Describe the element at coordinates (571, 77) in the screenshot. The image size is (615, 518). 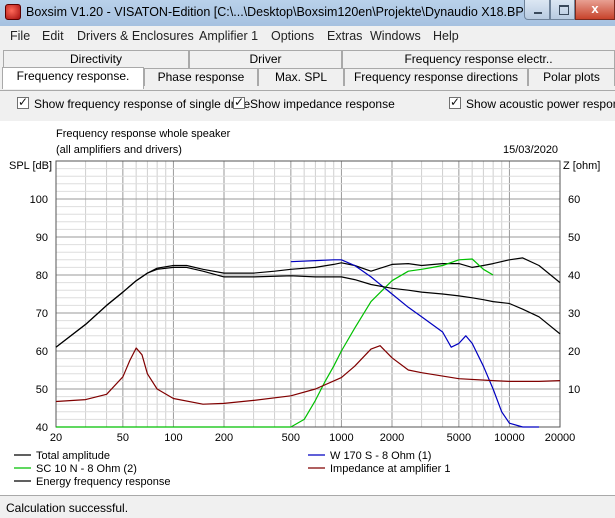
I see `tab-polar-plots: Polar plots` at that location.